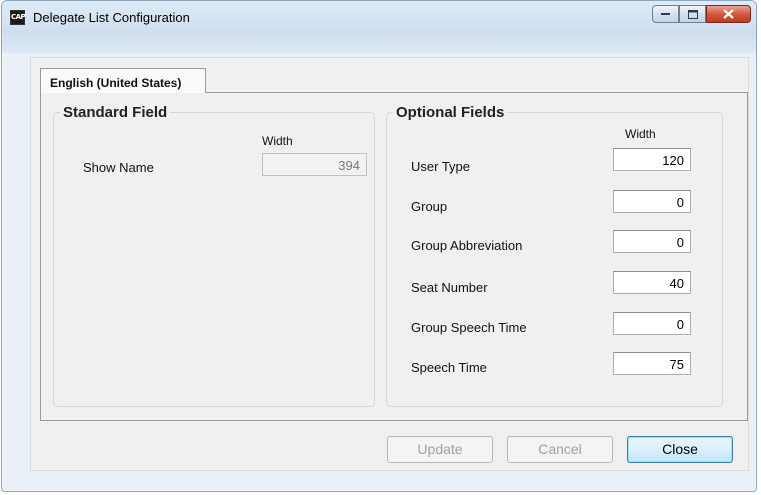 The image size is (761, 495). What do you see at coordinates (429, 206) in the screenshot?
I see `group-label: Group` at bounding box center [429, 206].